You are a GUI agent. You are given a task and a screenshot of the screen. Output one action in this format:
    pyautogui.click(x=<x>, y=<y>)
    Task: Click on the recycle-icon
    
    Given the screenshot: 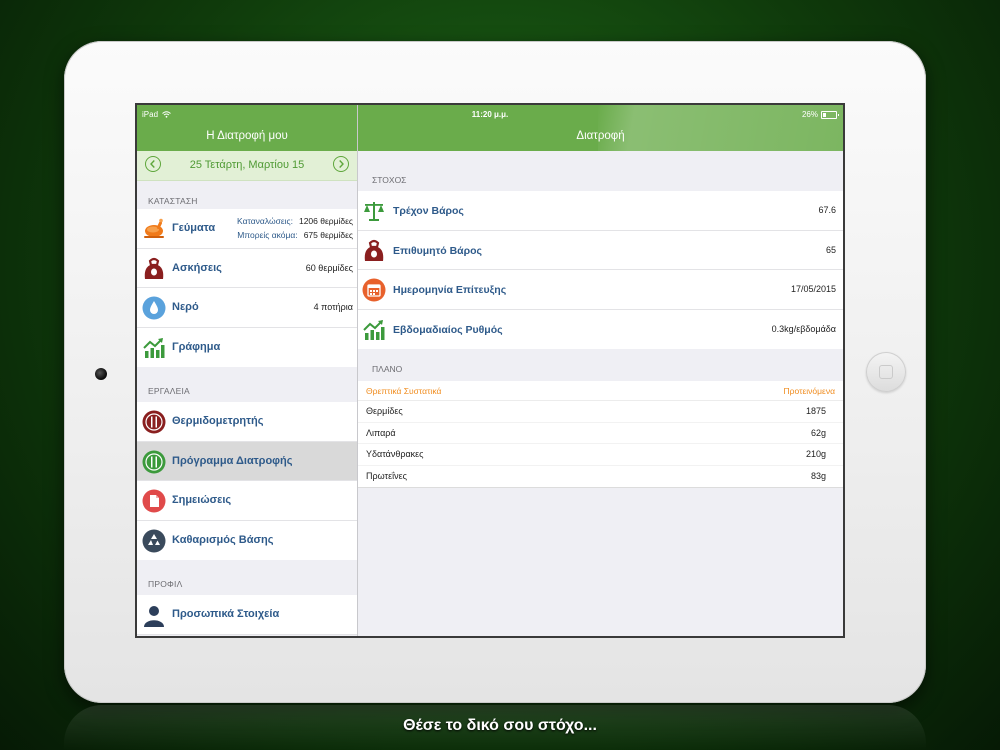 What is the action you would take?
    pyautogui.click(x=154, y=540)
    